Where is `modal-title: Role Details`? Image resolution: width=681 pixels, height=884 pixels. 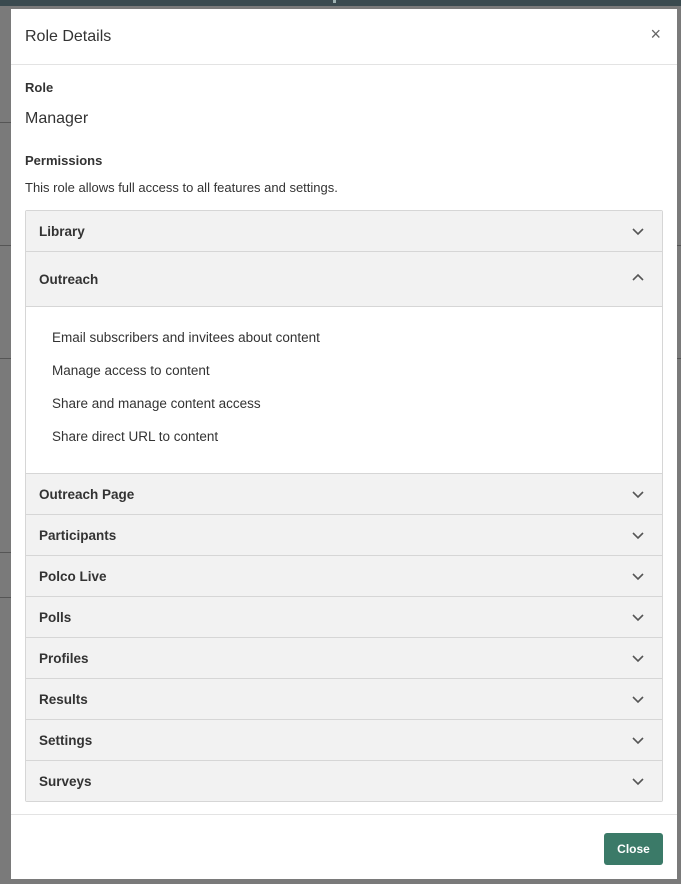
modal-title: Role Details is located at coordinates (68, 36).